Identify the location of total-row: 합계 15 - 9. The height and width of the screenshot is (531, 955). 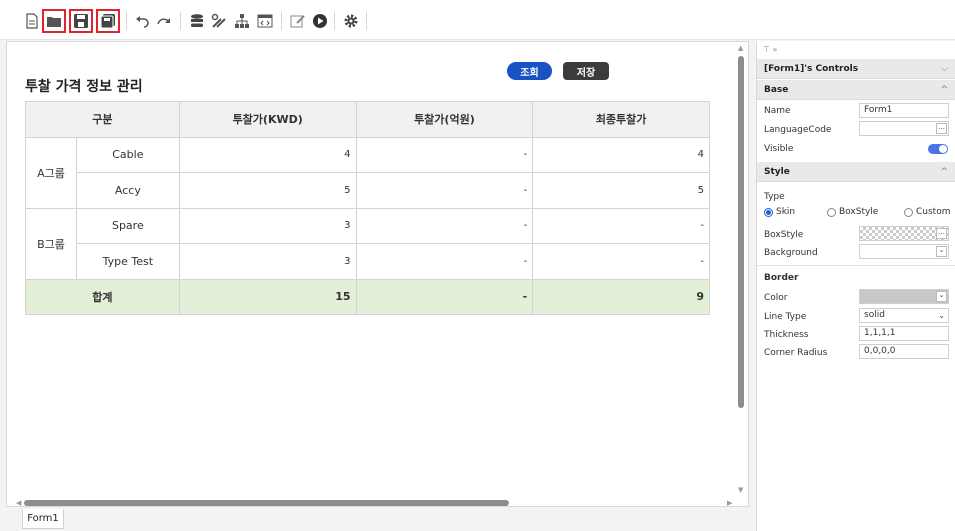
(367, 296).